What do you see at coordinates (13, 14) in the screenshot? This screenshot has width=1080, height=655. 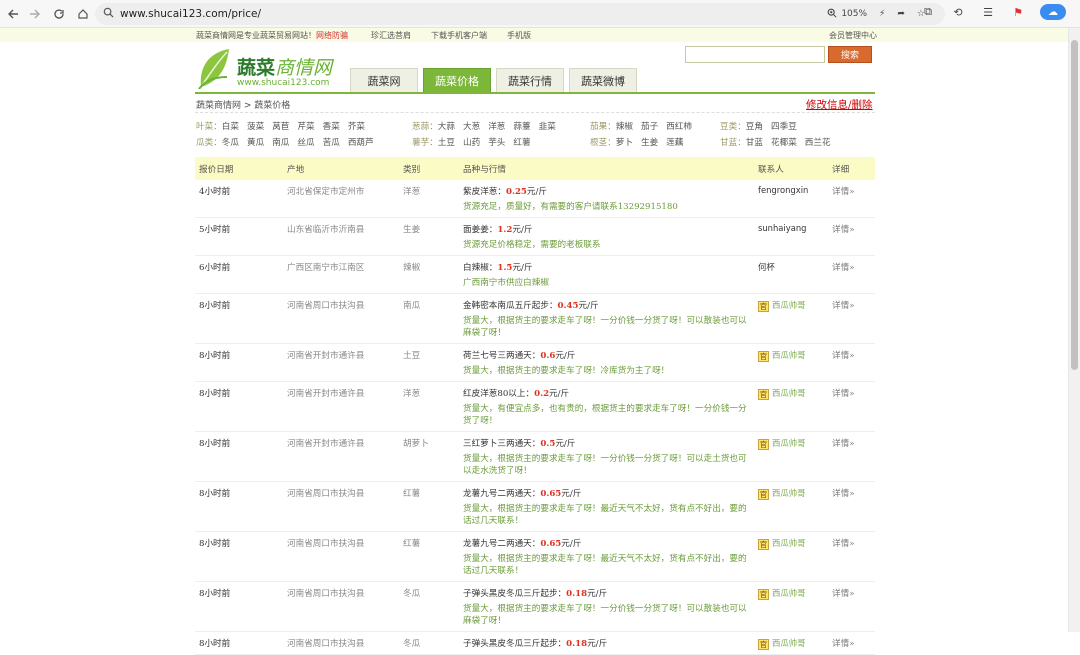 I see `back-icon` at bounding box center [13, 14].